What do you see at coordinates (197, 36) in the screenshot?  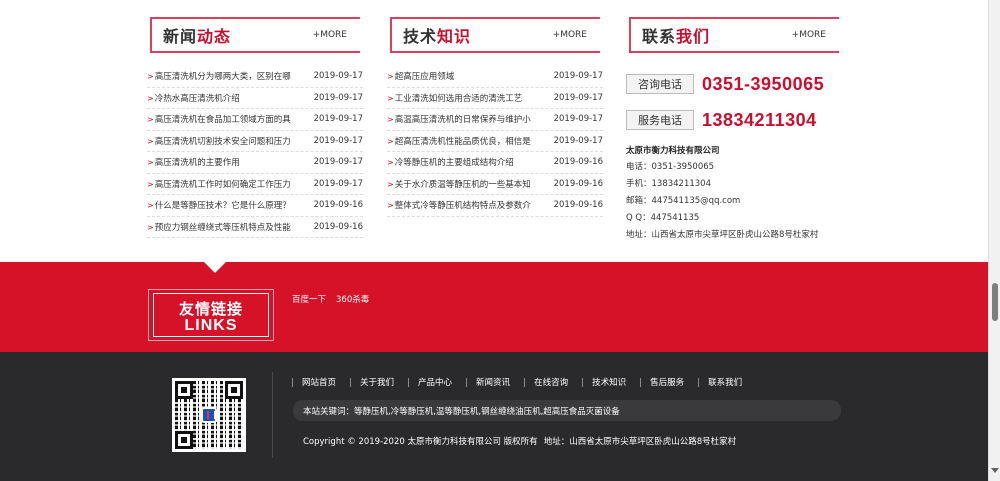 I see `news-title: 新闻动态` at bounding box center [197, 36].